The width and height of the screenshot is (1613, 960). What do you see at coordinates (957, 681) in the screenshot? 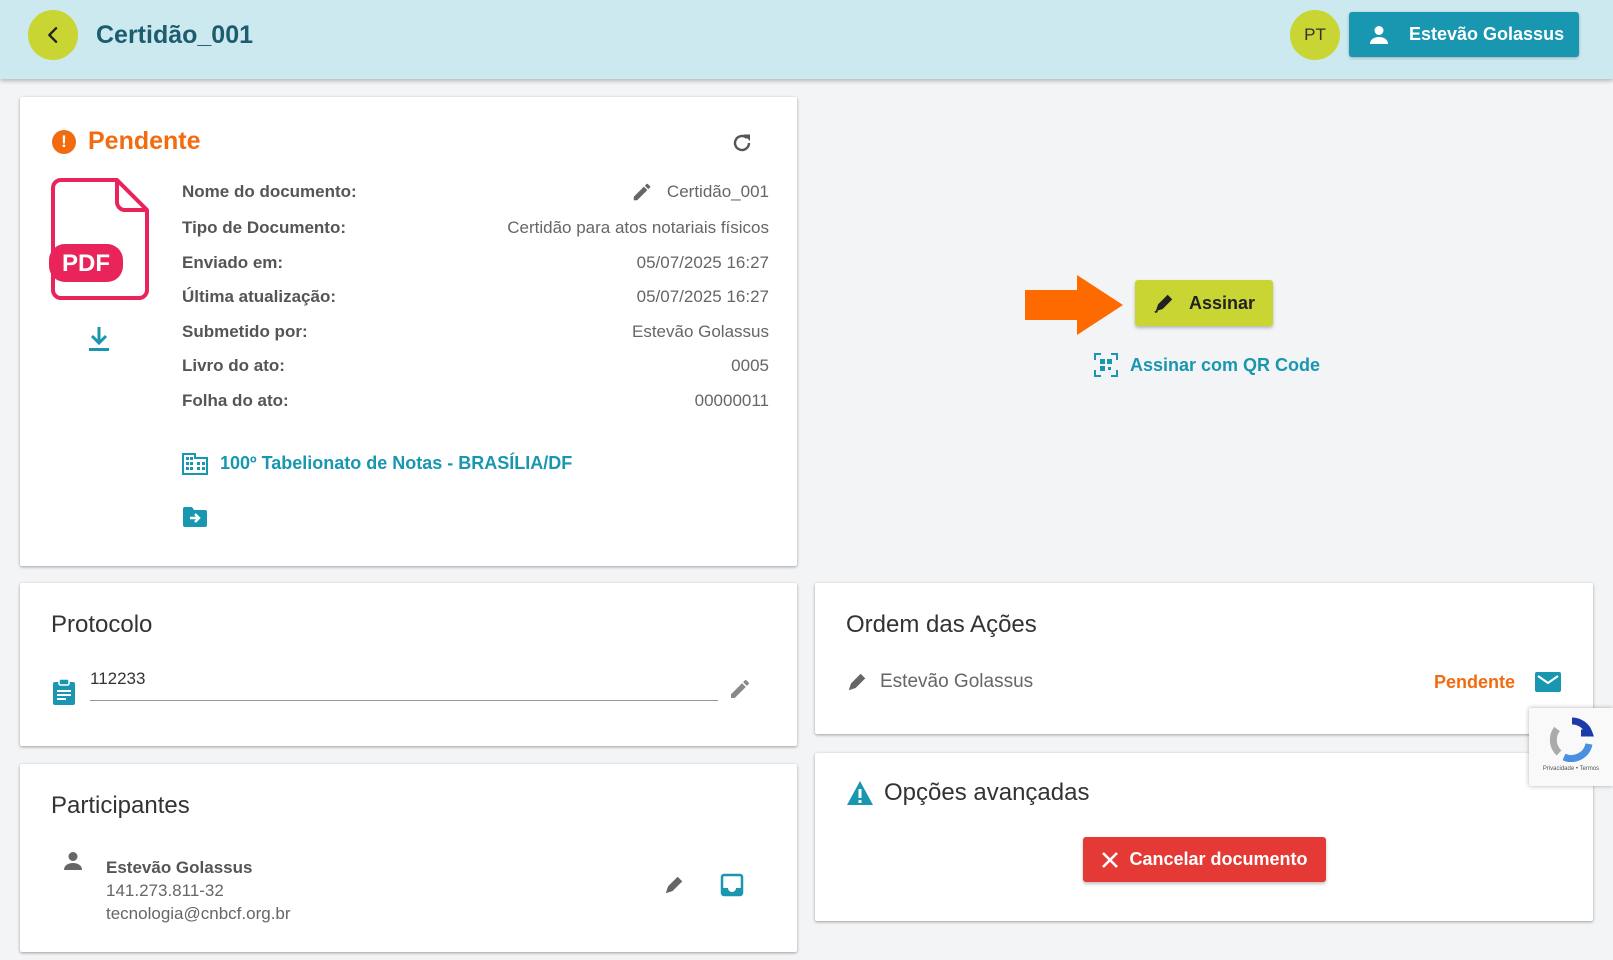
I see `ordem-item-name: Estevão Golassus` at bounding box center [957, 681].